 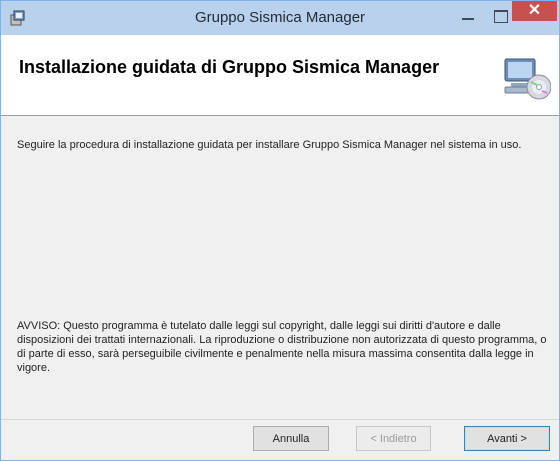 What do you see at coordinates (468, 16) in the screenshot?
I see `minimize-button` at bounding box center [468, 16].